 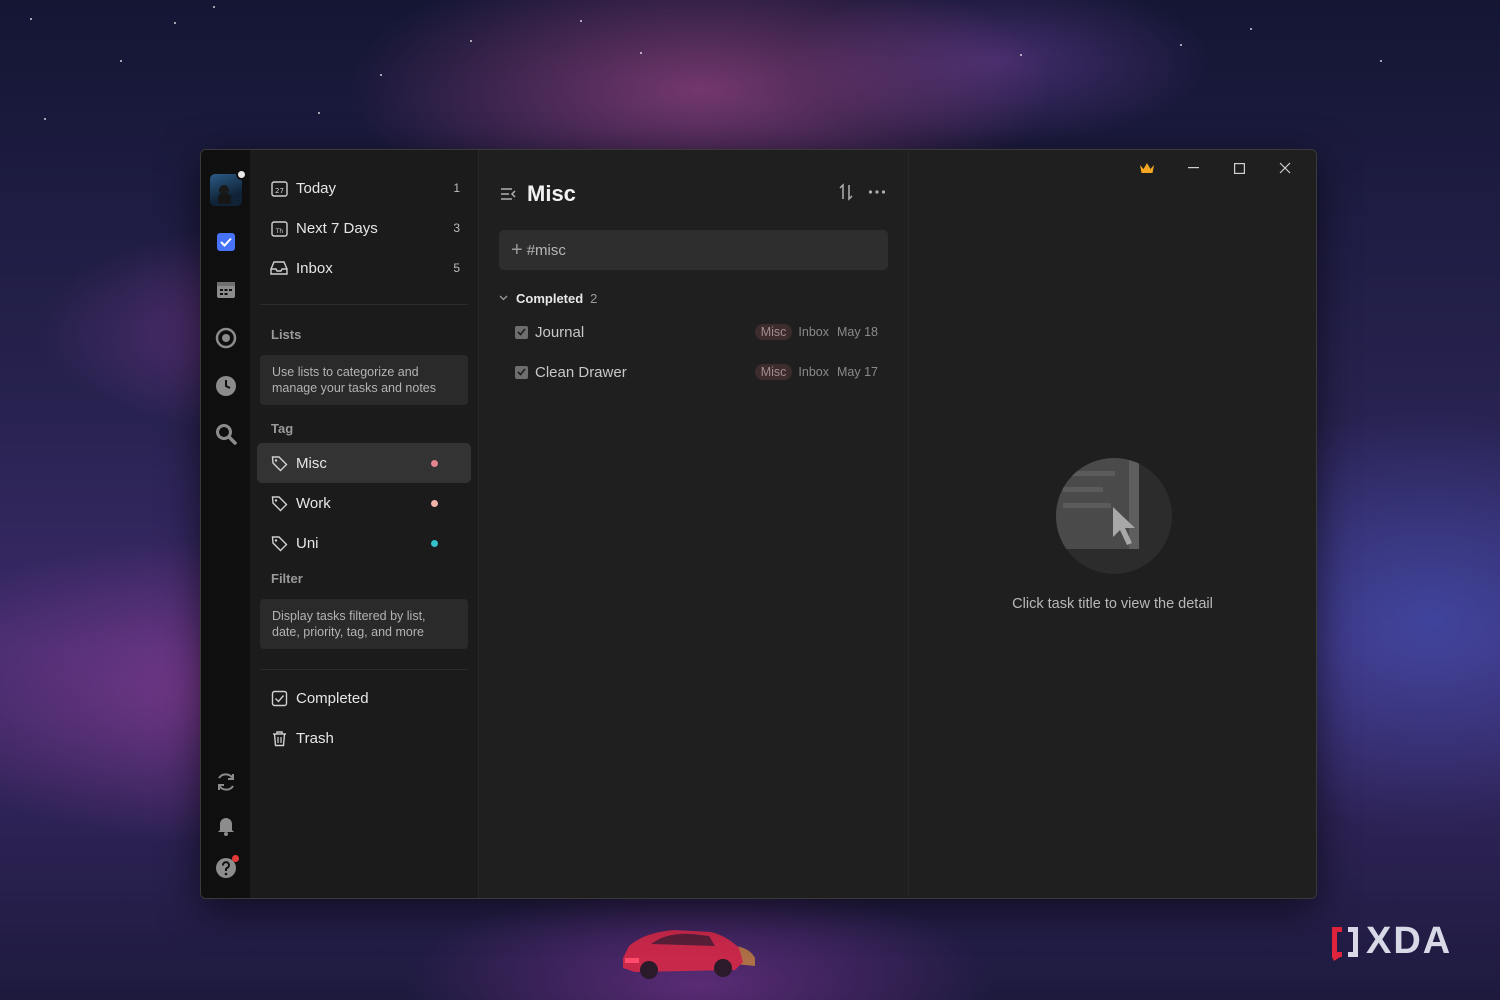 I want to click on checkbox-icon, so click(x=225, y=242).